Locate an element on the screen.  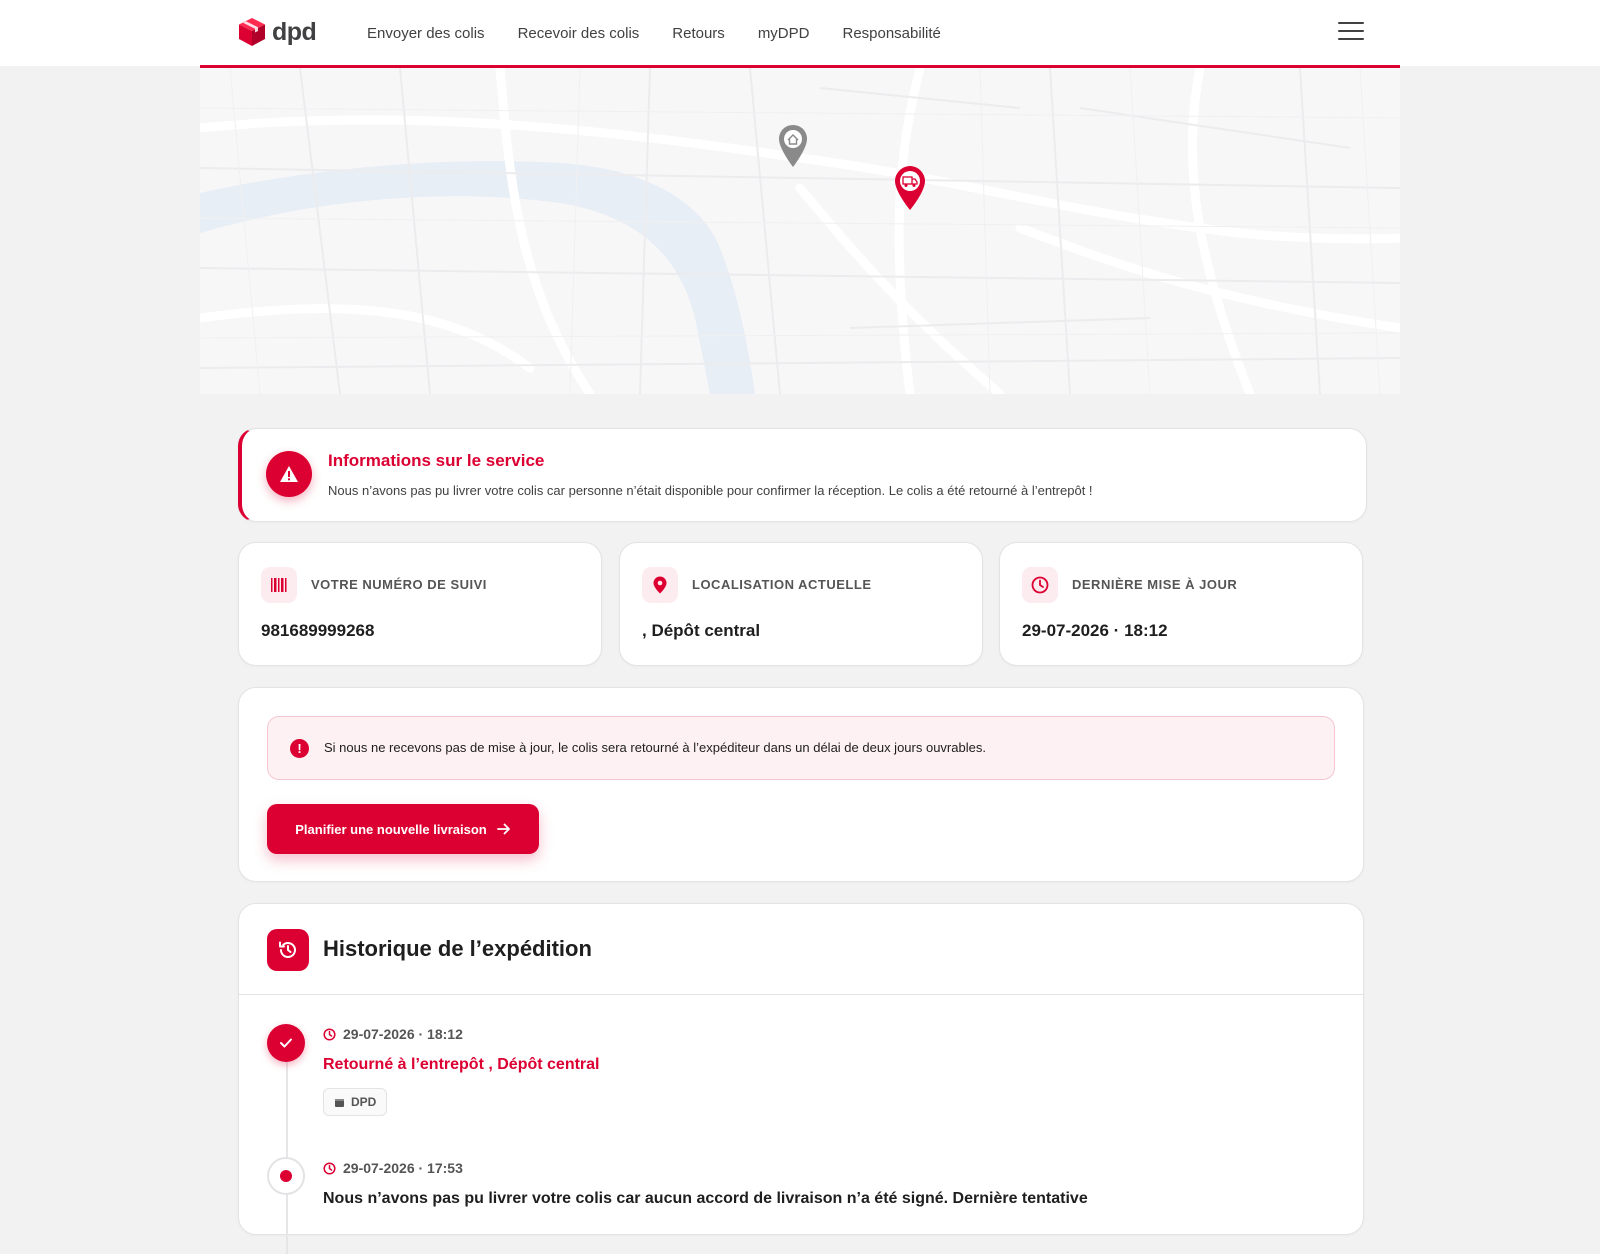
nav-recevoir: Recevoir des colis is located at coordinates (579, 33).